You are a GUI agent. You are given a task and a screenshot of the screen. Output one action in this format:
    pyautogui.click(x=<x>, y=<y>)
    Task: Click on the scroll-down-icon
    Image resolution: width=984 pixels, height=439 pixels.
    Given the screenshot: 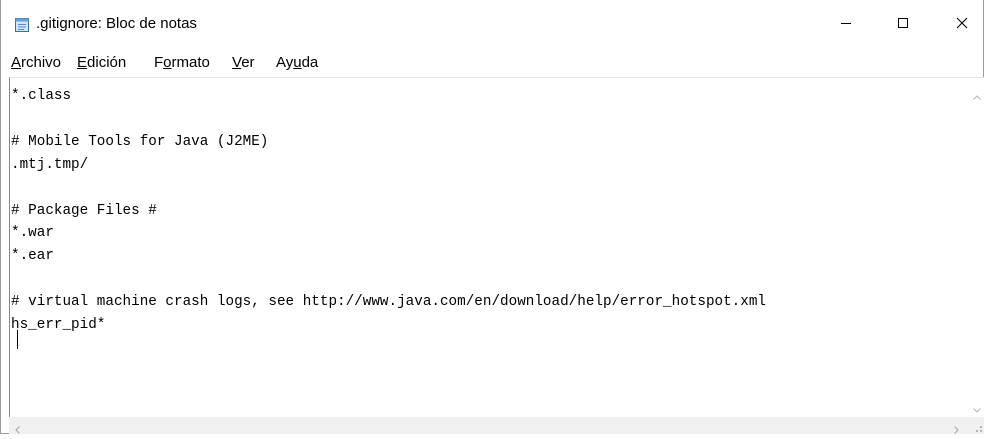 What is the action you would take?
    pyautogui.click(x=977, y=409)
    